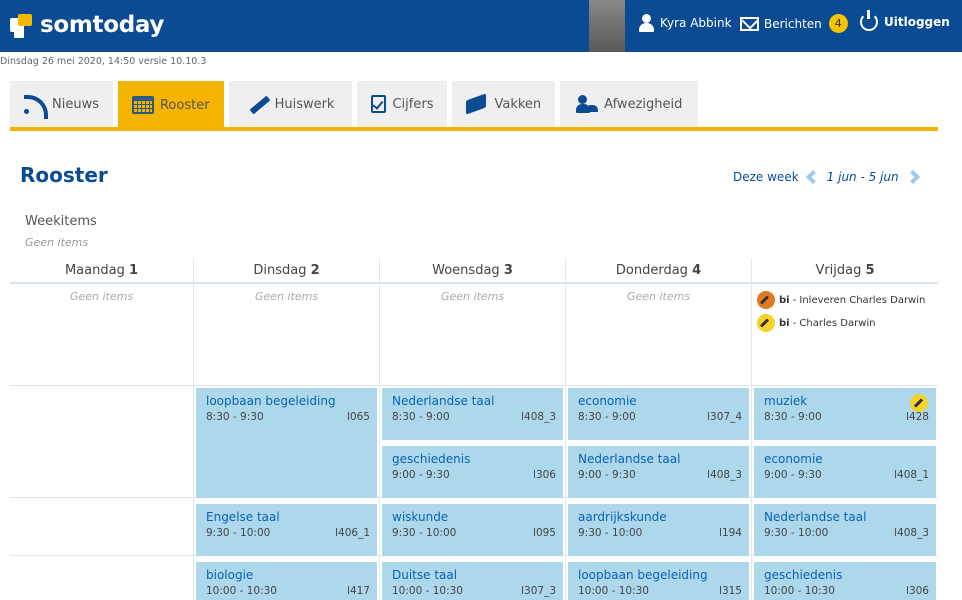  I want to click on homework-text: Inleveren Charles Darwin, so click(862, 300).